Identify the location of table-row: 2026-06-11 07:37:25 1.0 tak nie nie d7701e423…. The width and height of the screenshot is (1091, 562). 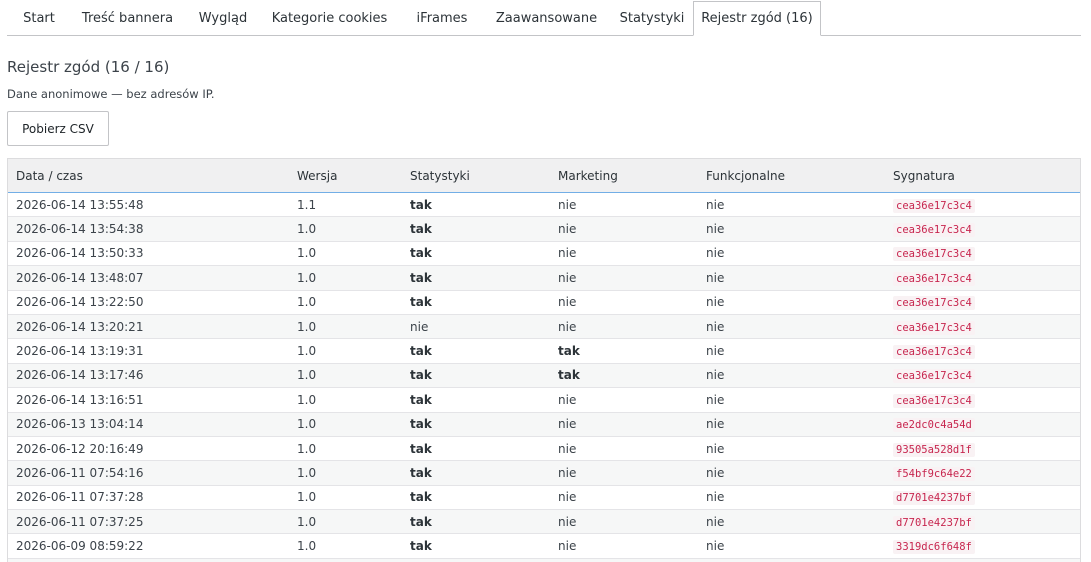
(544, 522).